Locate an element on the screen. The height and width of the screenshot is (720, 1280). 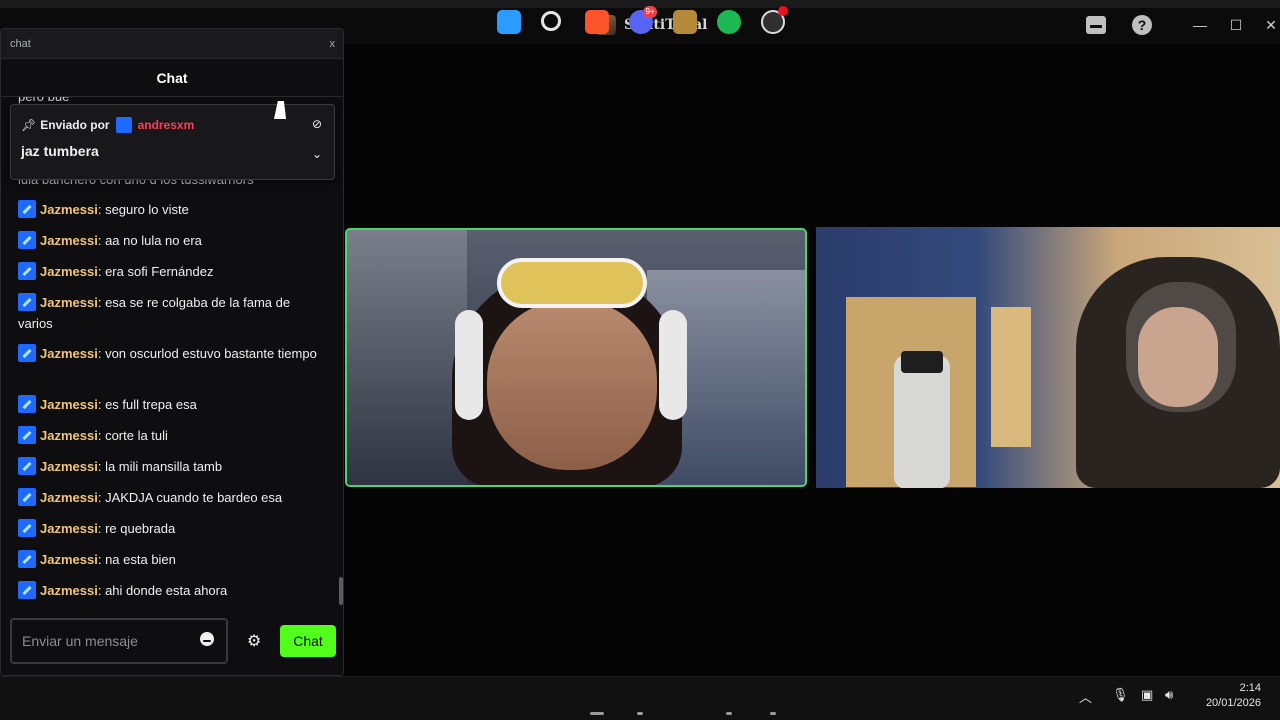
message-text: corte la tuli is located at coordinates (136, 435).